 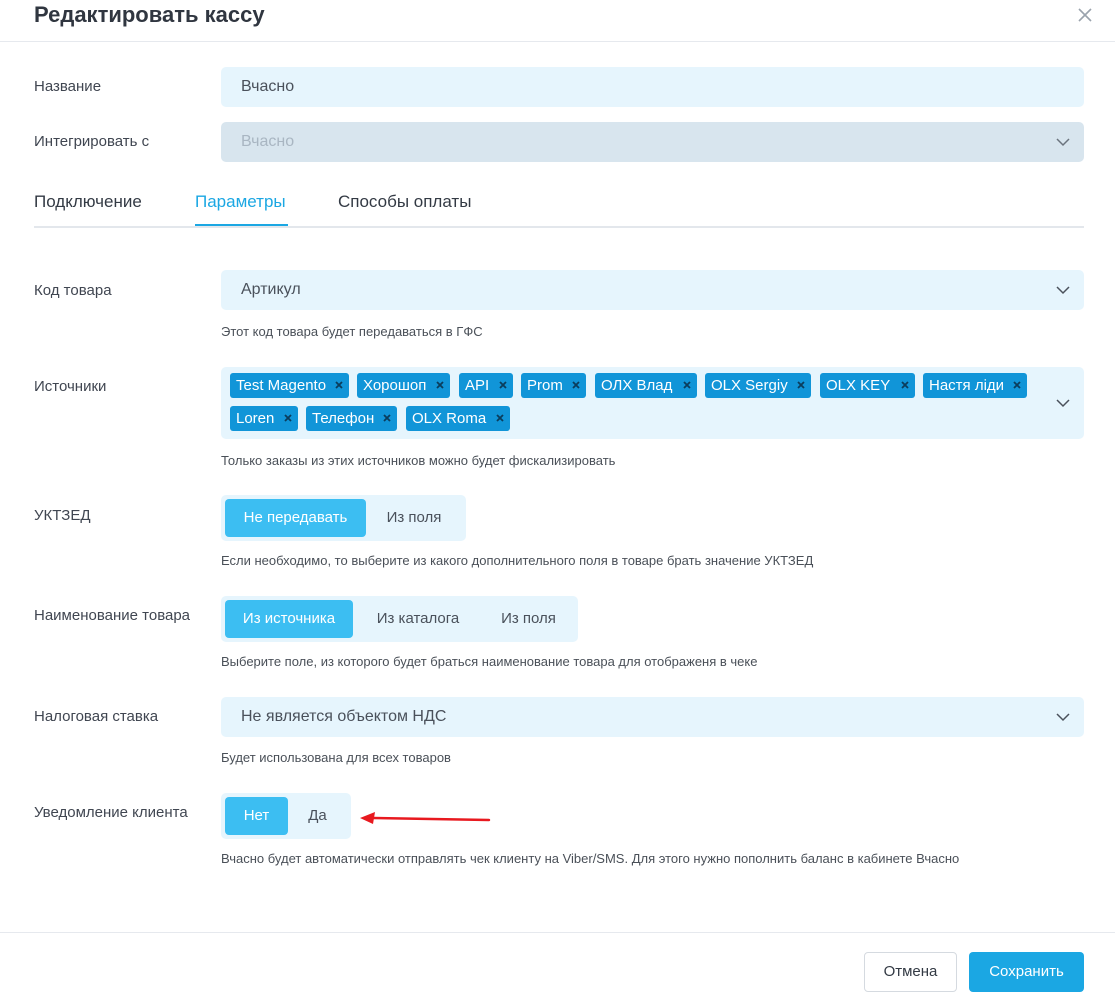 I want to click on tax-rate-hint: Будет использована для всех товаров, so click(x=336, y=757).